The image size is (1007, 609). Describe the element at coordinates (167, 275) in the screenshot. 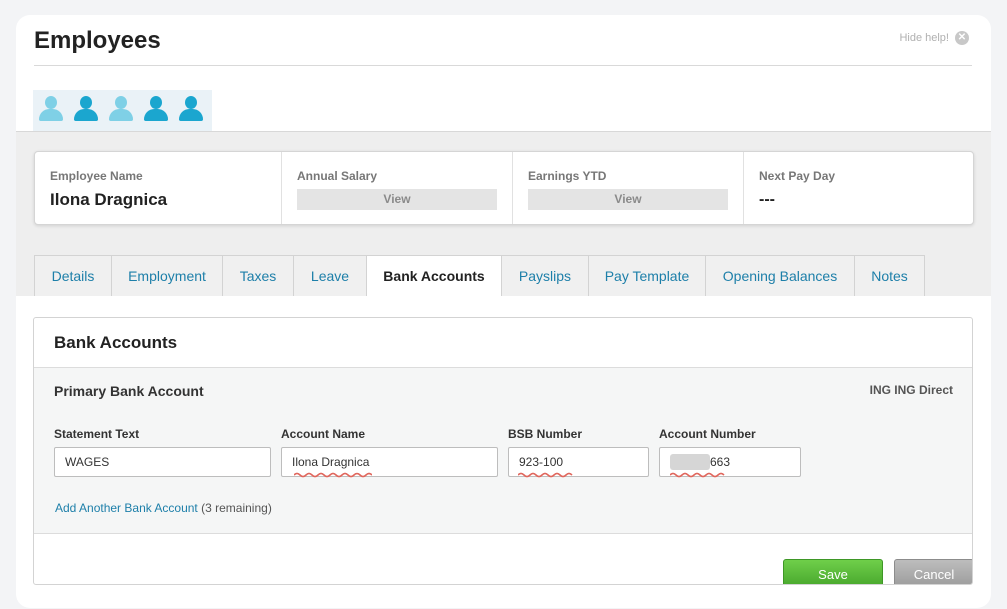

I see `tab-employment: Employment` at that location.